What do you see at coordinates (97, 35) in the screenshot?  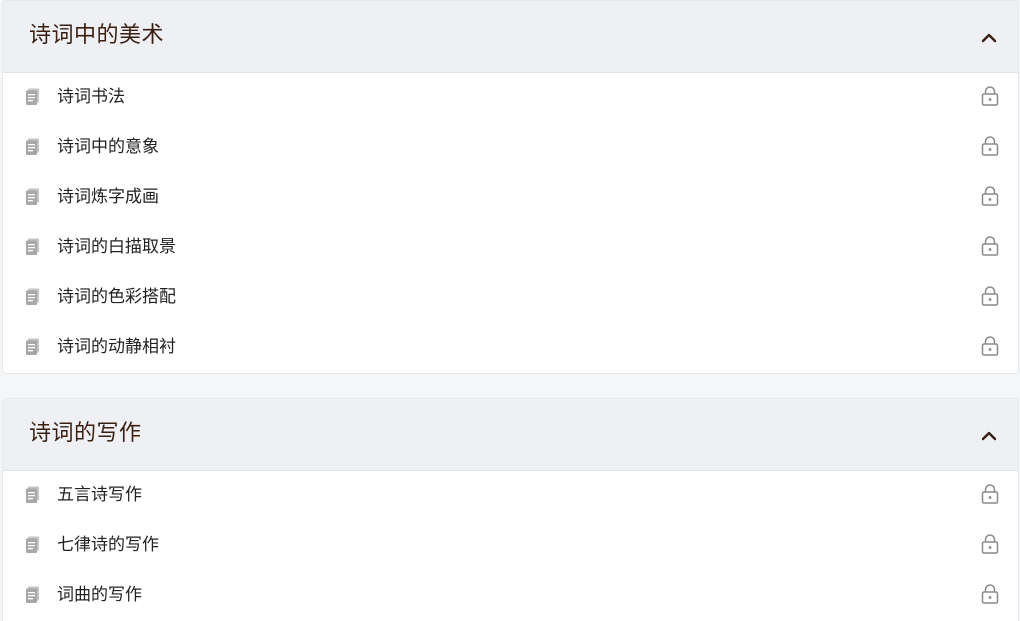 I see `chapter-title: 诗词中的美术` at bounding box center [97, 35].